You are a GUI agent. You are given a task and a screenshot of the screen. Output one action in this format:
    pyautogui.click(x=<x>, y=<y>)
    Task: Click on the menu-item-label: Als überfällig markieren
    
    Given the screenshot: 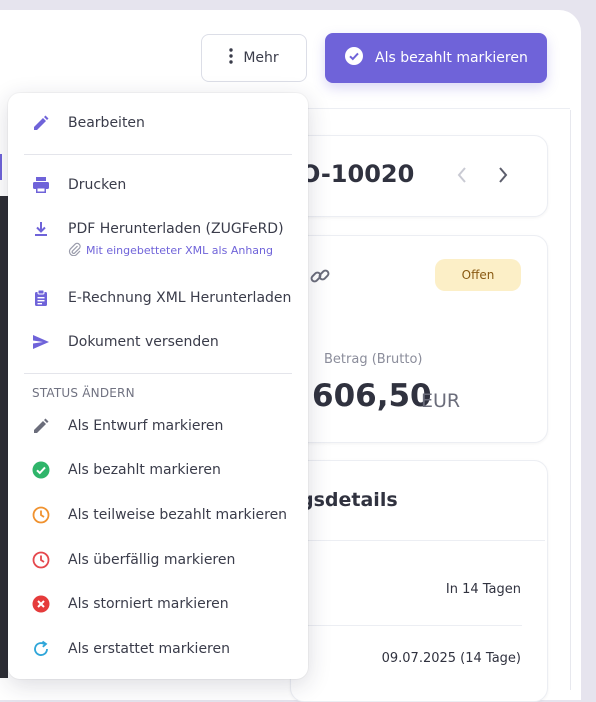 What is the action you would take?
    pyautogui.click(x=152, y=560)
    